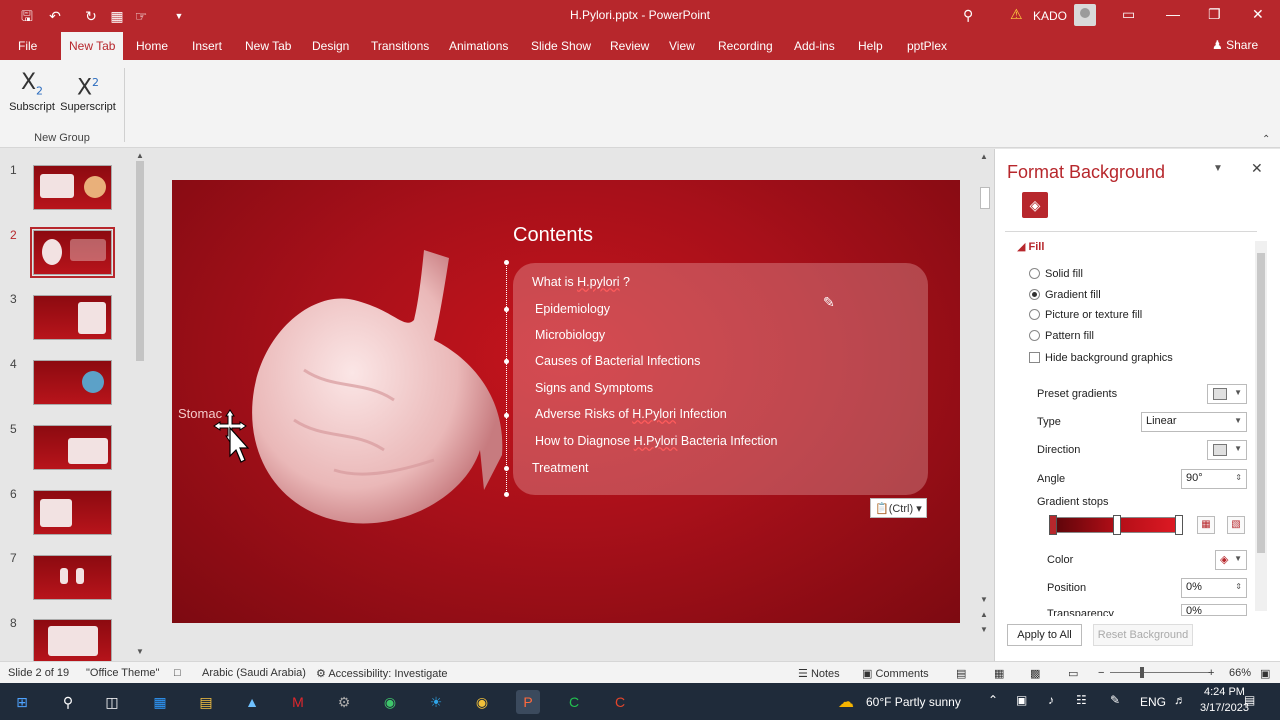  What do you see at coordinates (1194, 422) in the screenshot?
I see `type-dropdown: Linear ▼` at bounding box center [1194, 422].